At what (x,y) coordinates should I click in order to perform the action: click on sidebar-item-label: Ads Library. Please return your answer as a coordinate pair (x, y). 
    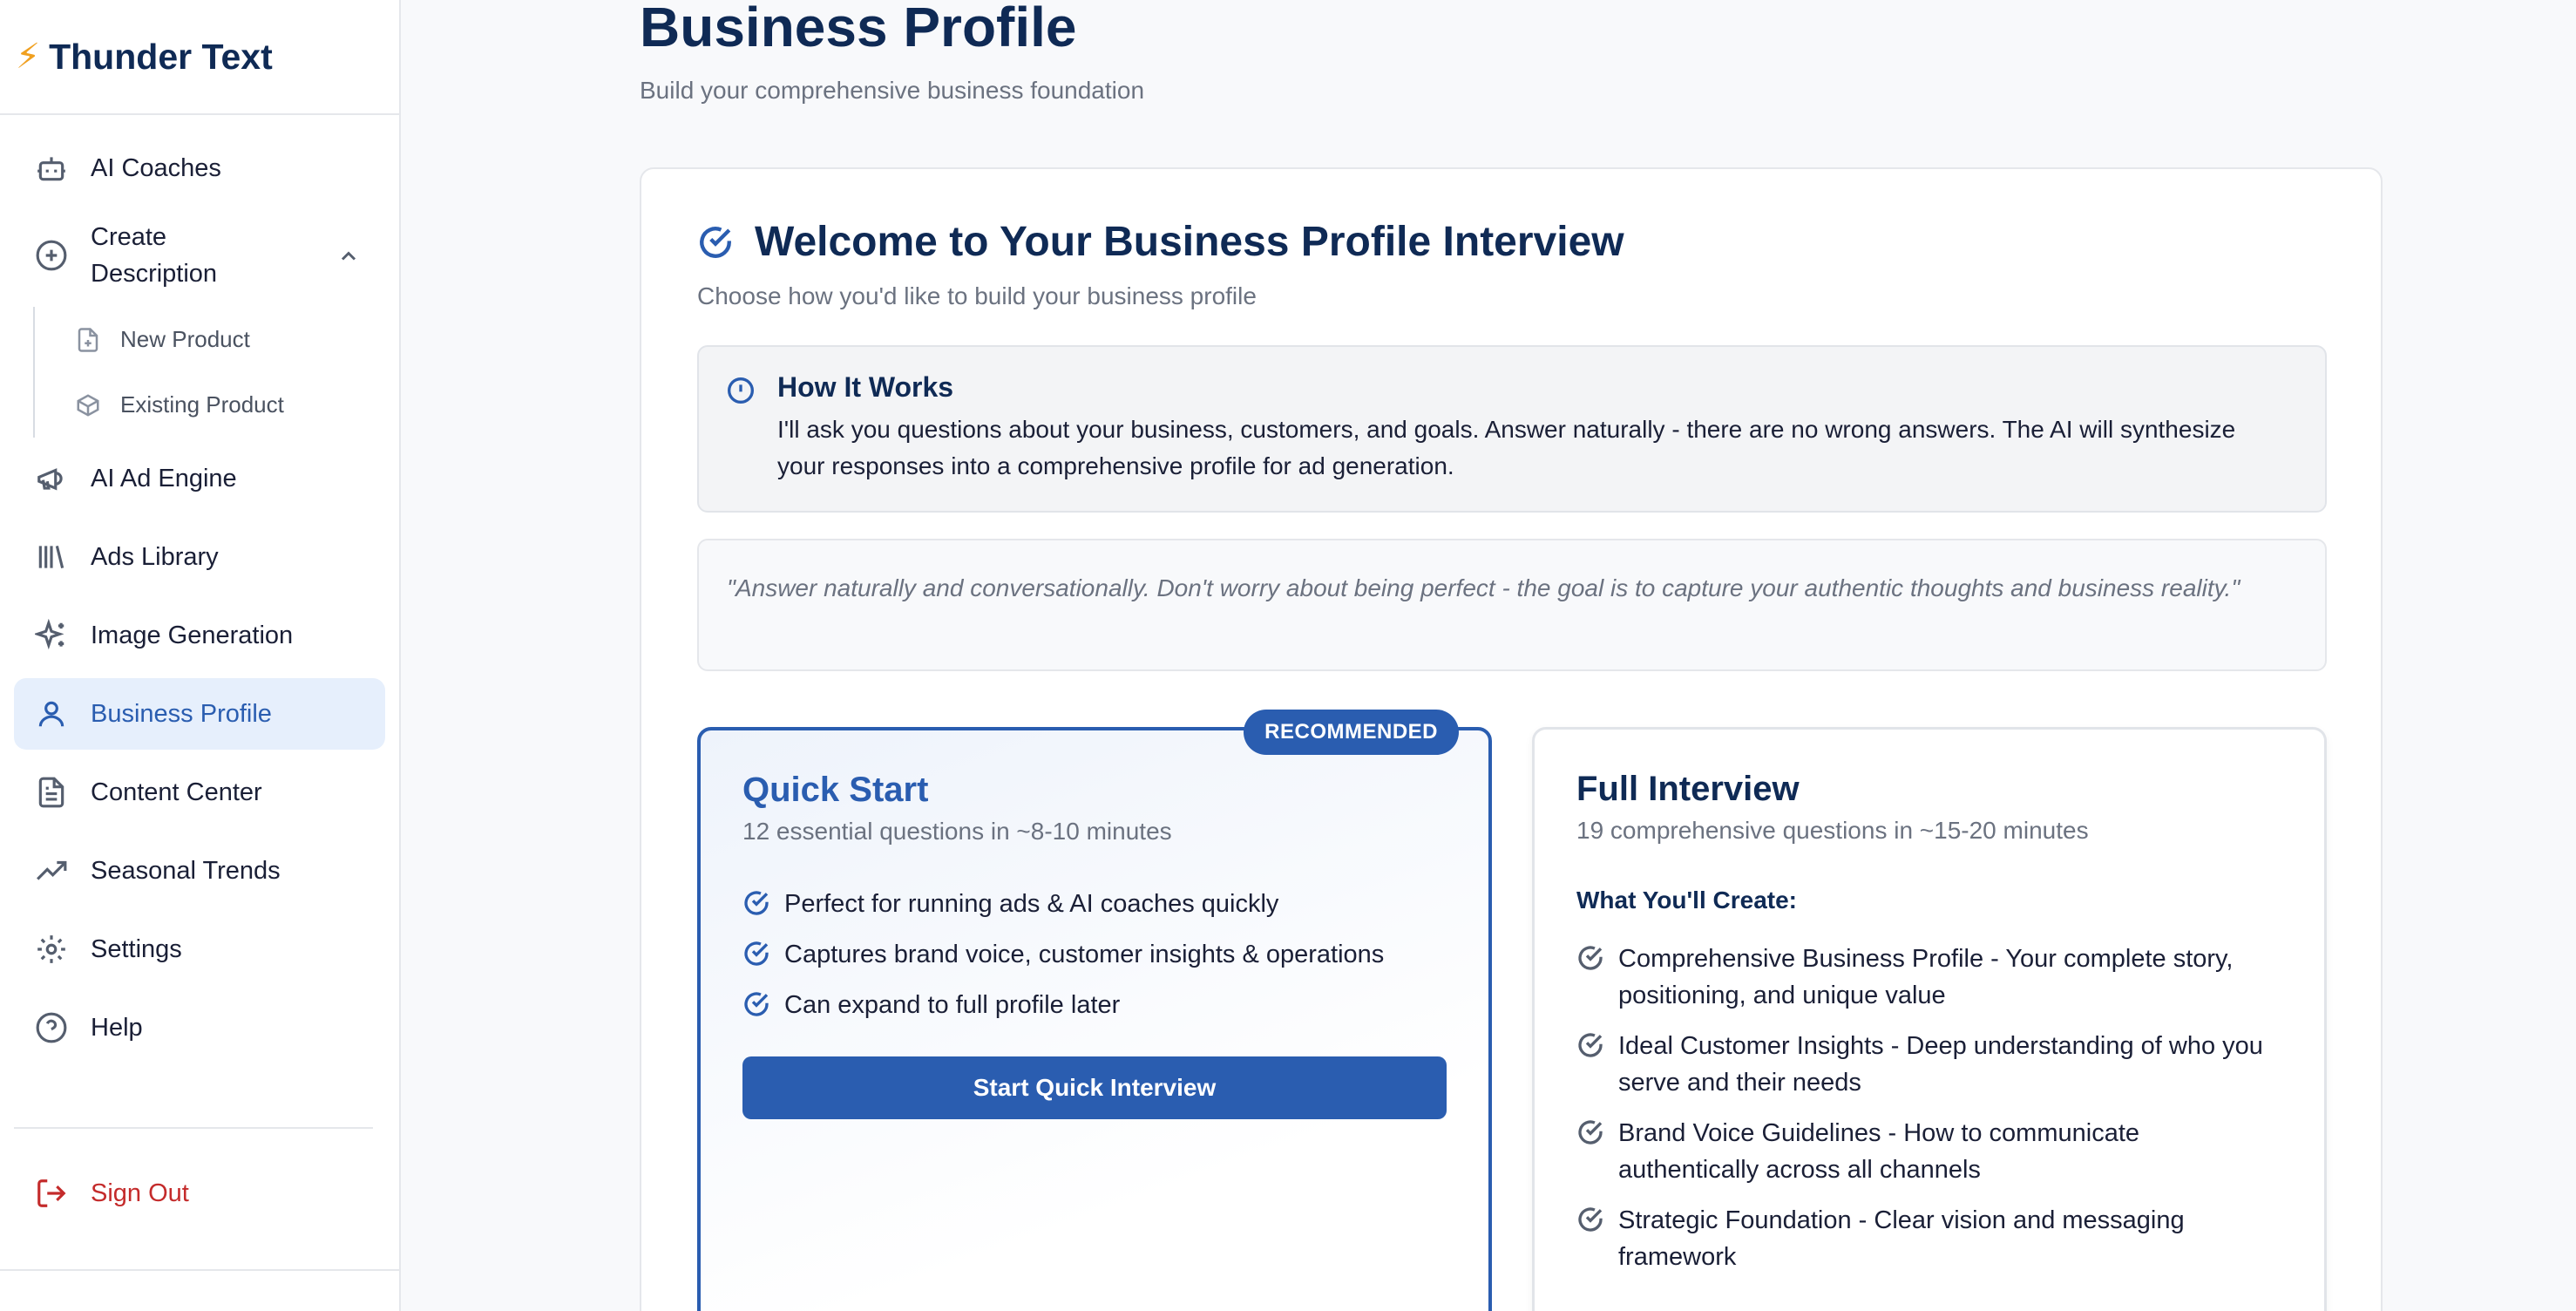
    Looking at the image, I should click on (155, 556).